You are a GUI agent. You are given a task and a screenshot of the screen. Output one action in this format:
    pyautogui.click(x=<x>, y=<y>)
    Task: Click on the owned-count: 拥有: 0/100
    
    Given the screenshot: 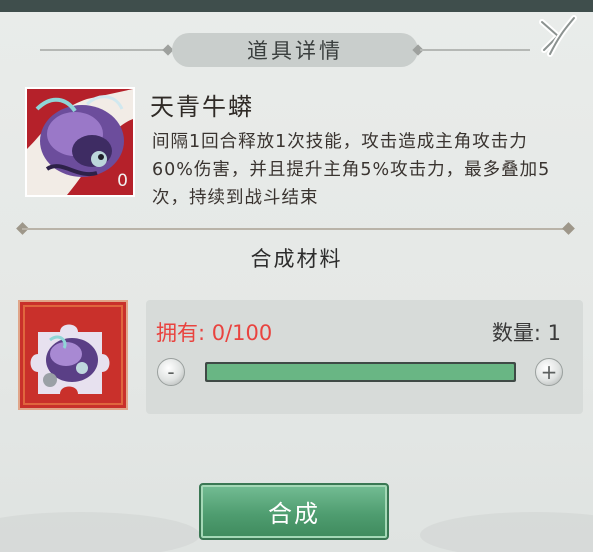 What is the action you would take?
    pyautogui.click(x=214, y=333)
    